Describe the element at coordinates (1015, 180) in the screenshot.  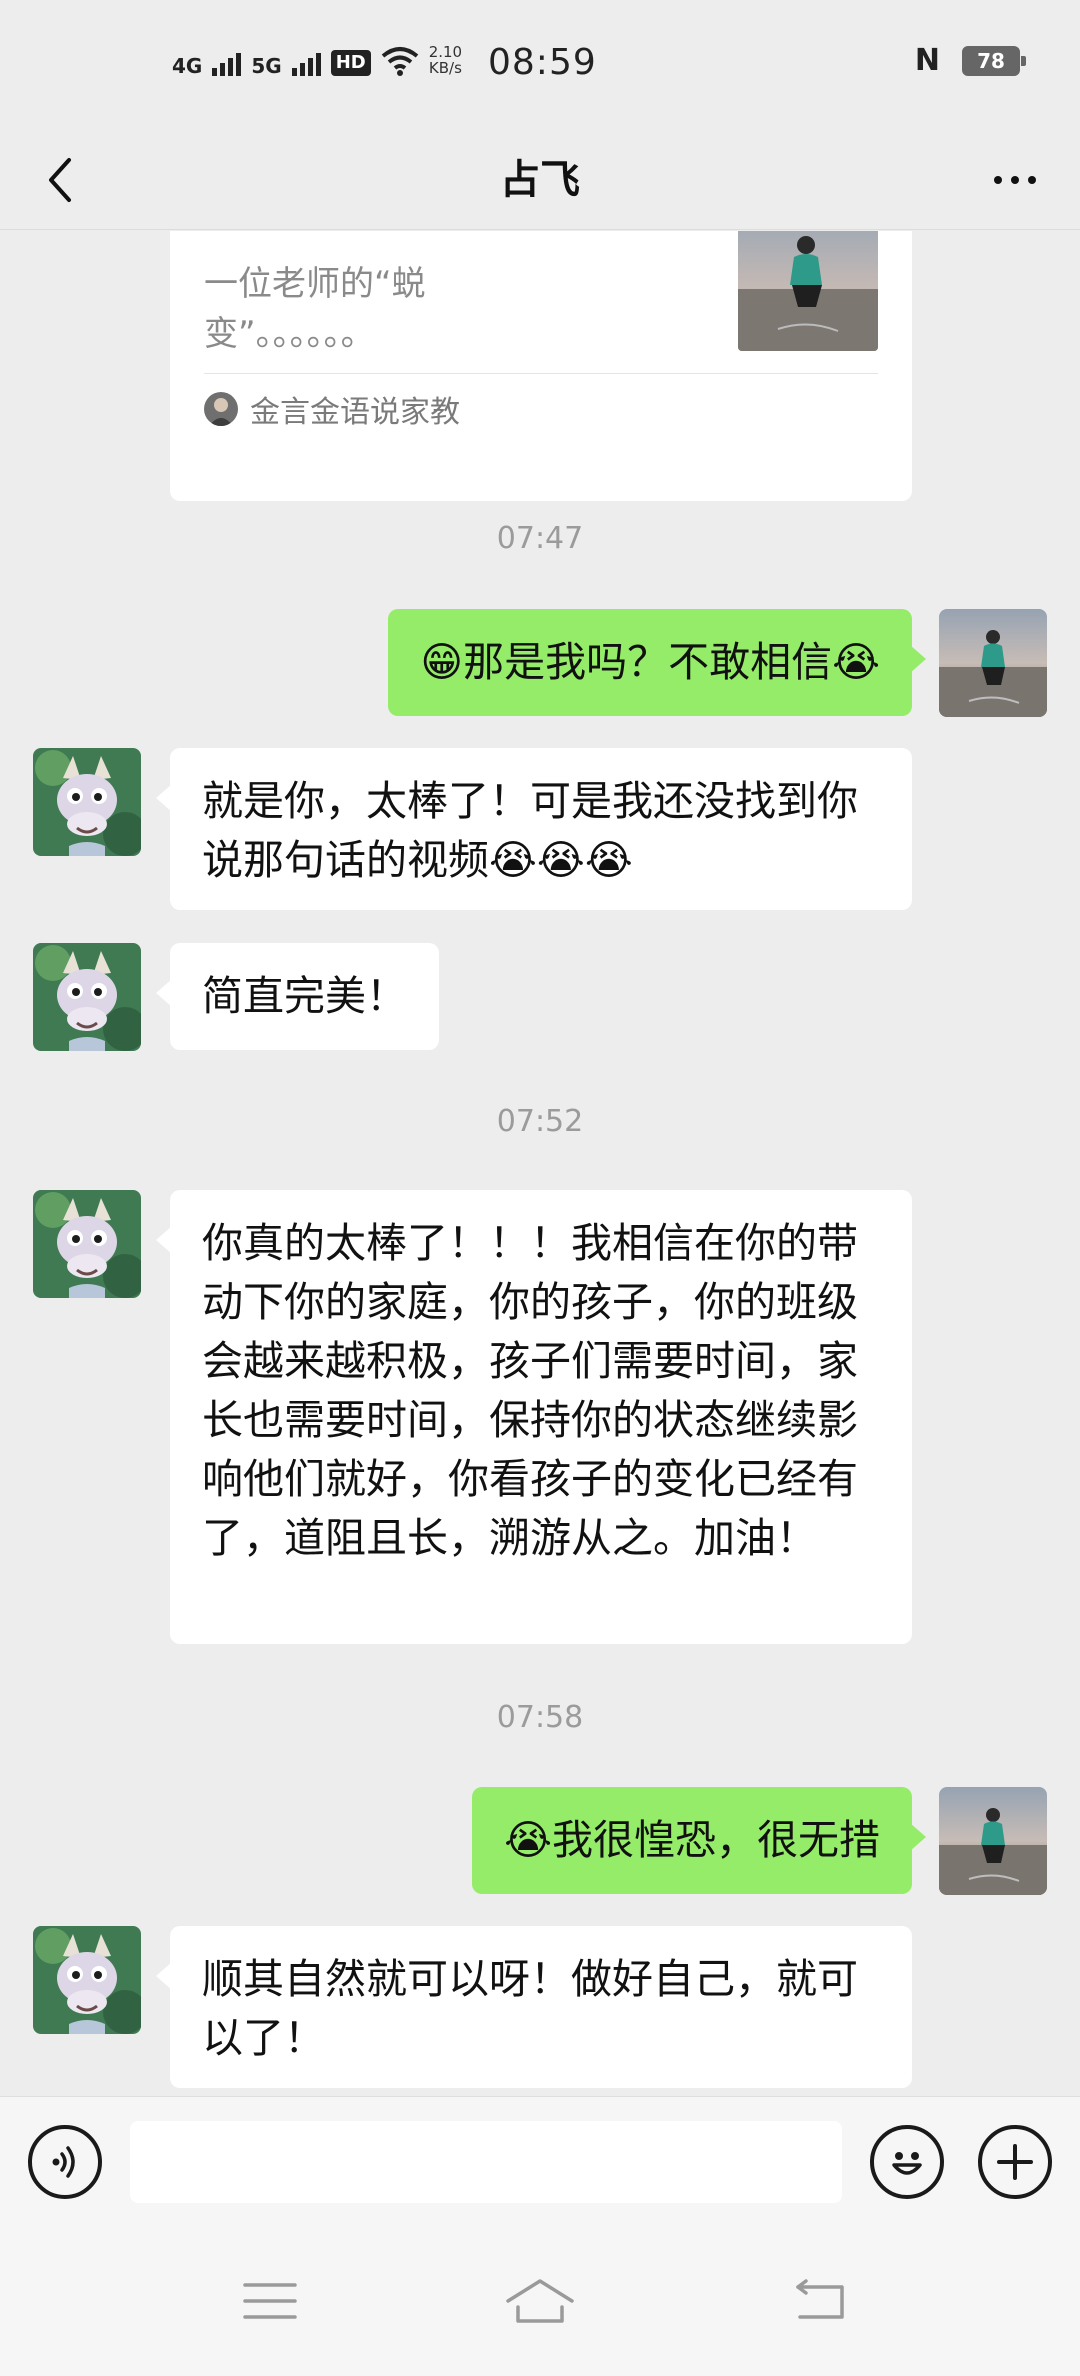
I see `more-dots-icon` at that location.